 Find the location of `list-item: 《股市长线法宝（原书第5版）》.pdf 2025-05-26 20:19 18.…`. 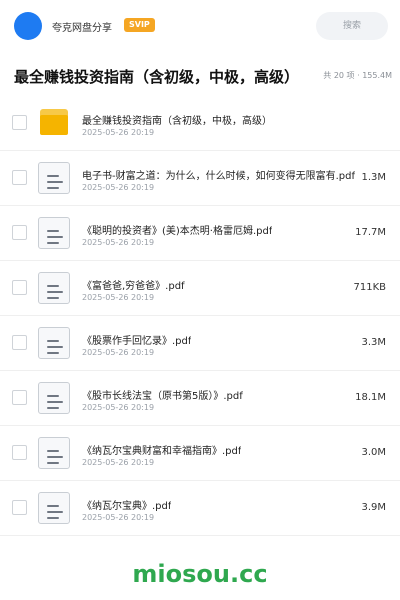

list-item: 《股市长线法宝（原书第5版）》.pdf 2025-05-26 20:19 18.… is located at coordinates (200, 398).